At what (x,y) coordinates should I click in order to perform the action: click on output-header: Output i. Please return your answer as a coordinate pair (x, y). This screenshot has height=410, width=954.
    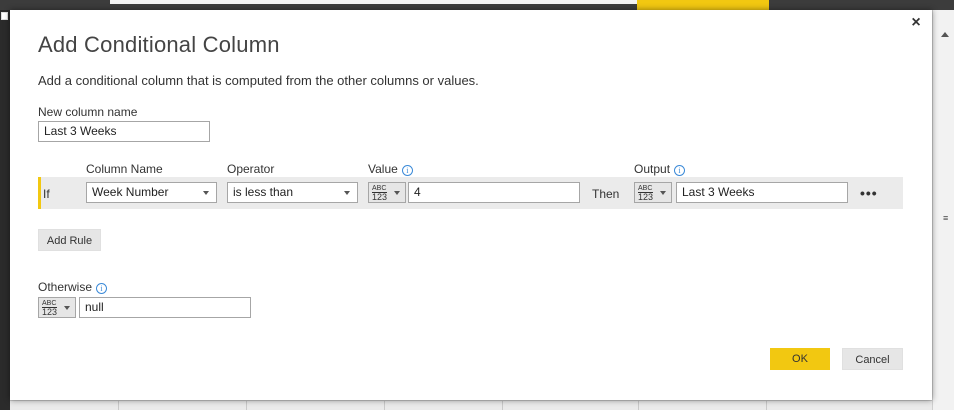
    Looking at the image, I should click on (660, 169).